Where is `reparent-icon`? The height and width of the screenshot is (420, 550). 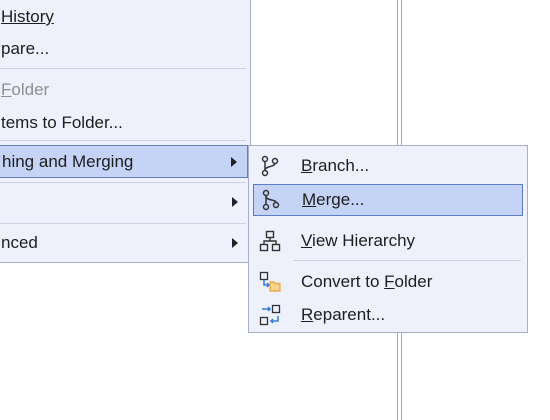
reparent-icon is located at coordinates (270, 315).